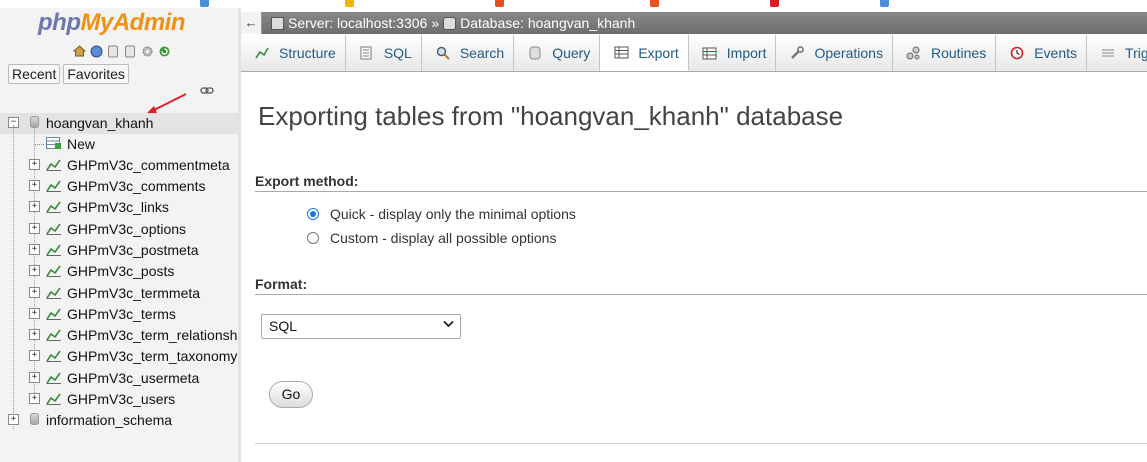 Image resolution: width=1147 pixels, height=462 pixels. I want to click on reload-icon, so click(164, 51).